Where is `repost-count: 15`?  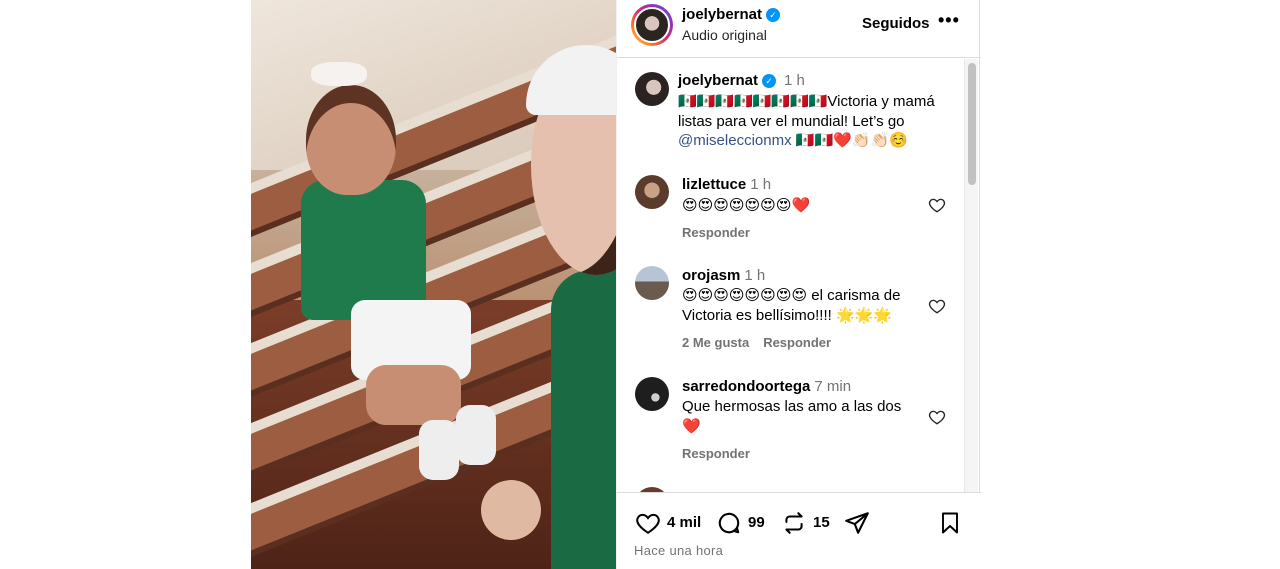 repost-count: 15 is located at coordinates (821, 522).